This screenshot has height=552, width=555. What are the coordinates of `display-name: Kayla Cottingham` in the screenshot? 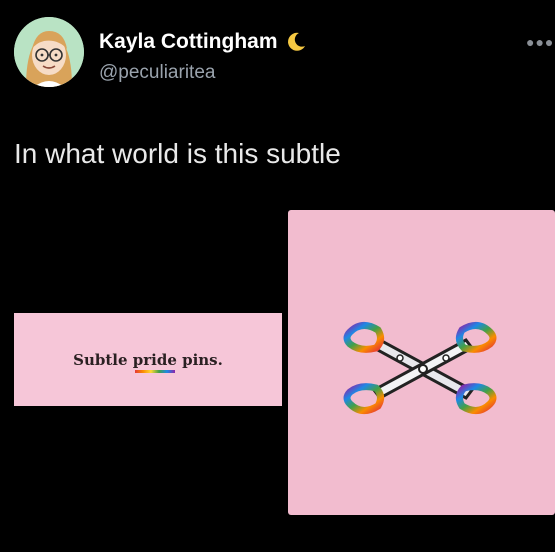 It's located at (203, 42).